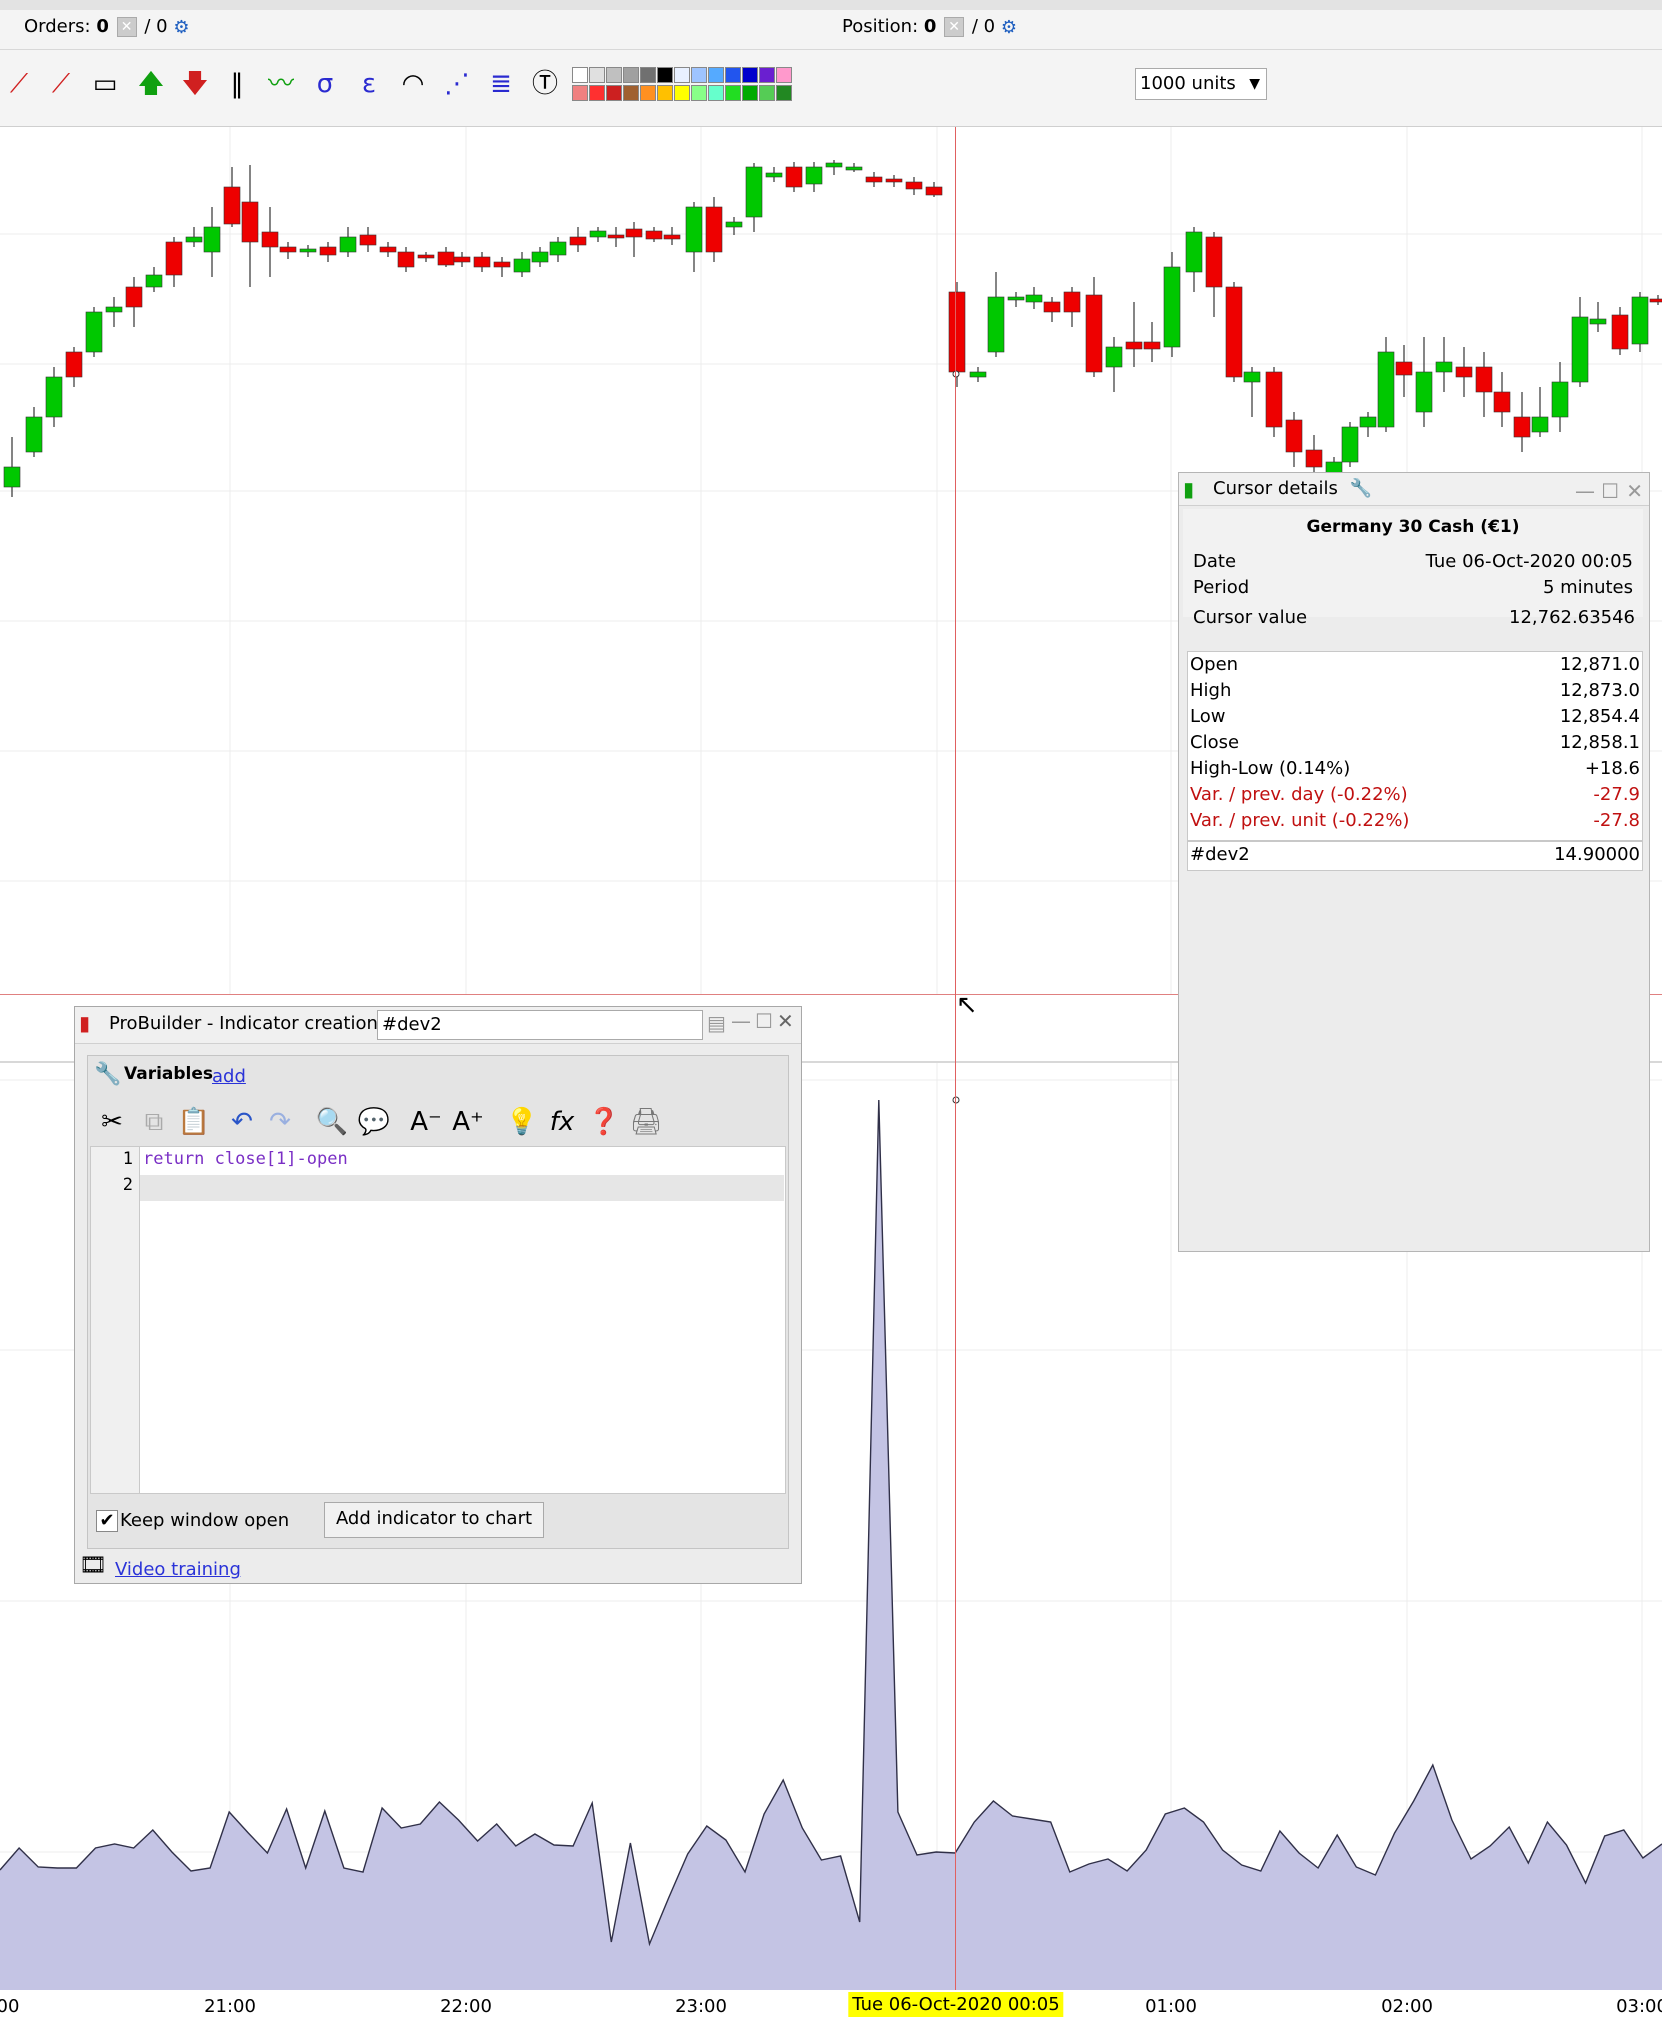 Image resolution: width=1662 pixels, height=2035 pixels. What do you see at coordinates (245, 1159) in the screenshot?
I see `code-line: return close[1]-open` at bounding box center [245, 1159].